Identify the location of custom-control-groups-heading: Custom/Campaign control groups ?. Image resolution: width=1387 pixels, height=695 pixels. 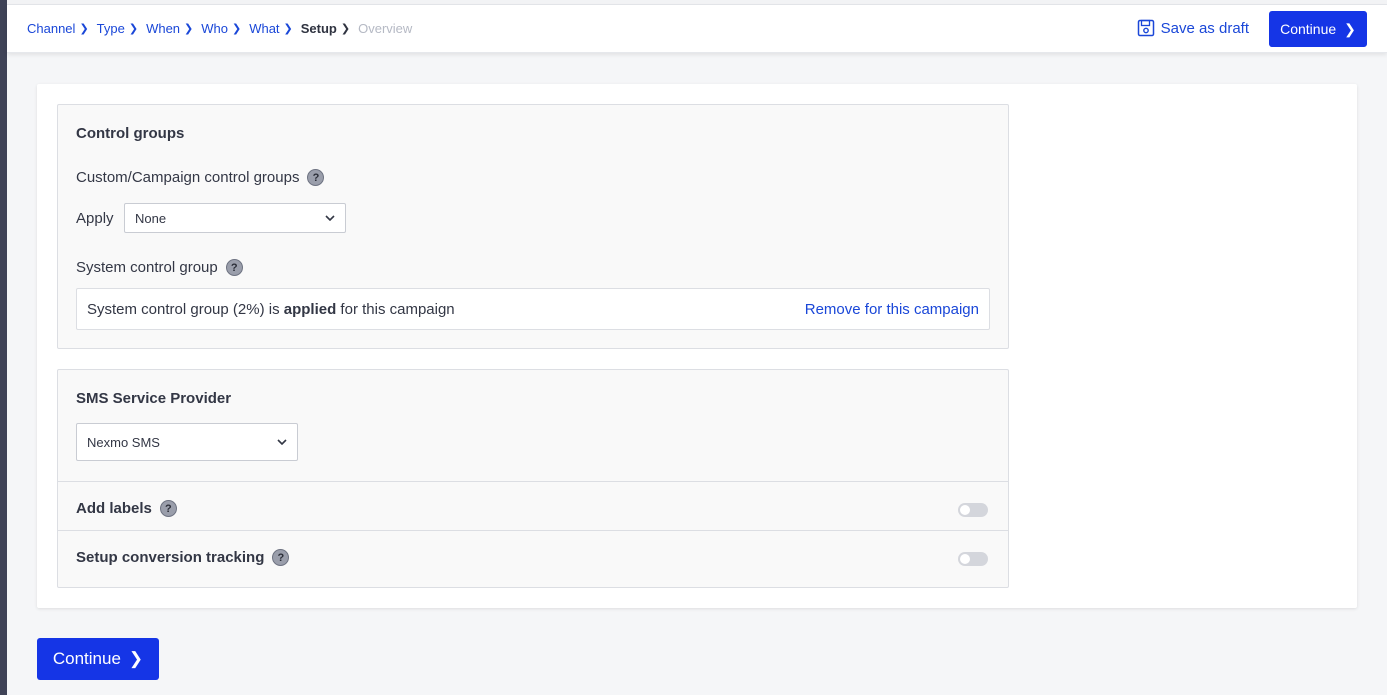
(200, 177).